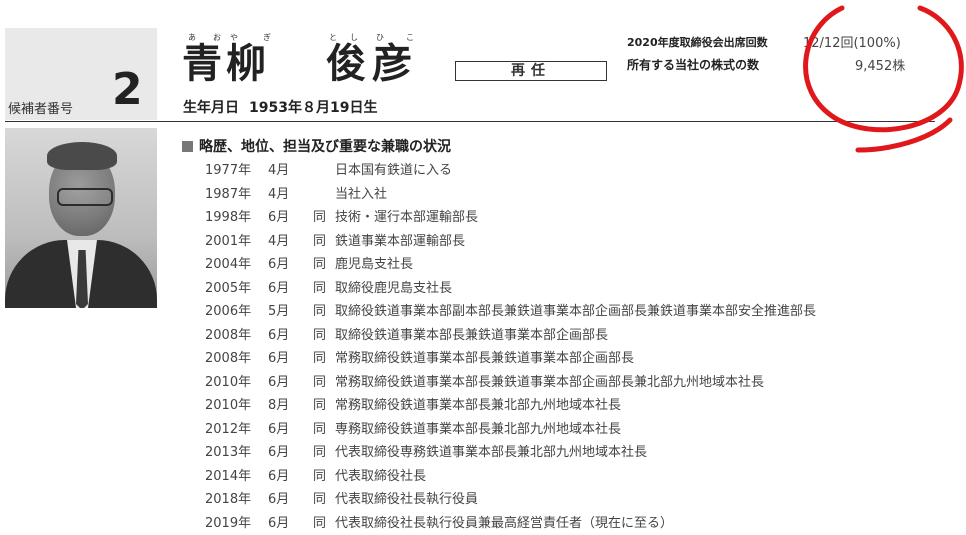  Describe the element at coordinates (236, 242) in the screenshot. I see `history-year: 2001年` at that location.